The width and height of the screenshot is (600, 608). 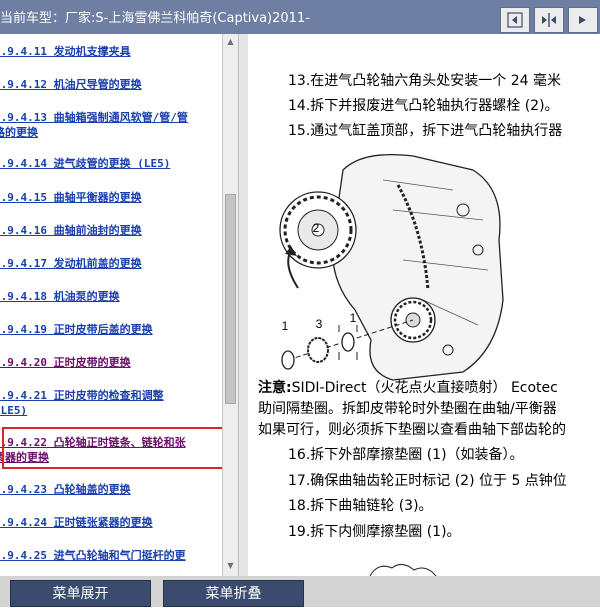 I want to click on scroll-up-icon: ▲, so click(x=230, y=42).